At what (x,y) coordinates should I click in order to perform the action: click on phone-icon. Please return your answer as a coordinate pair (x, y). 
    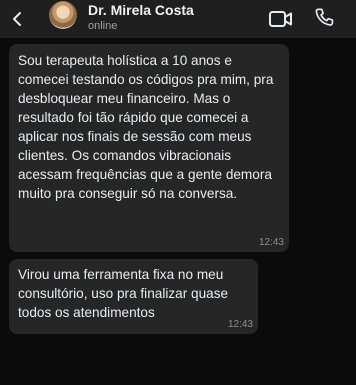
    Looking at the image, I should click on (324, 18).